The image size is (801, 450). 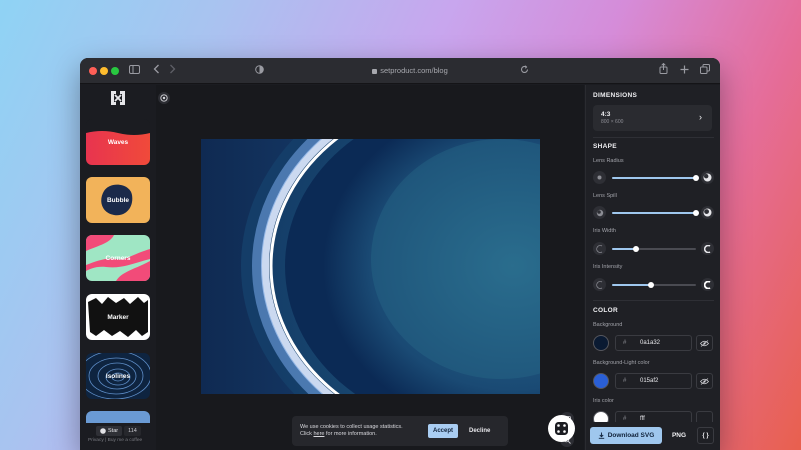 I want to click on background-color-input: #0a1a32, so click(x=653, y=343).